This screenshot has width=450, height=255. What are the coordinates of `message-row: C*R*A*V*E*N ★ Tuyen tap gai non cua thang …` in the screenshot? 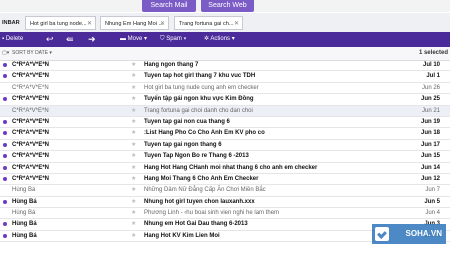 It's located at (225, 123).